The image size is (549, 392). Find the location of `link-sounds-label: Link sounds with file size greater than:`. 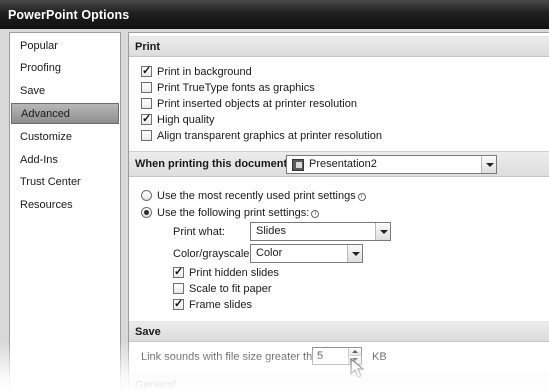

link-sounds-label: Link sounds with file size greater than: is located at coordinates (234, 357).